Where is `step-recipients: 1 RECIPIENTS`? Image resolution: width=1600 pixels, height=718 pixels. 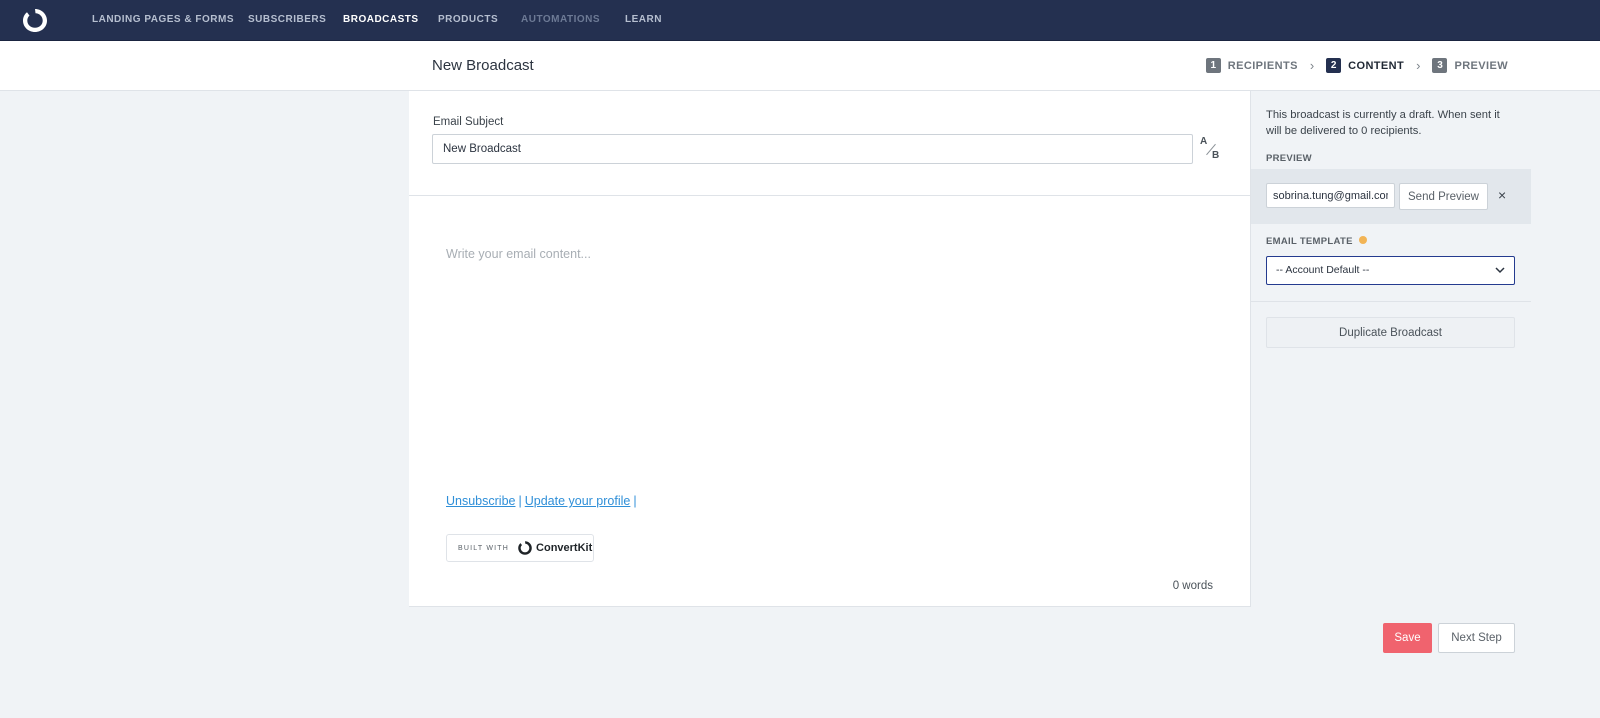 step-recipients: 1 RECIPIENTS is located at coordinates (1251, 65).